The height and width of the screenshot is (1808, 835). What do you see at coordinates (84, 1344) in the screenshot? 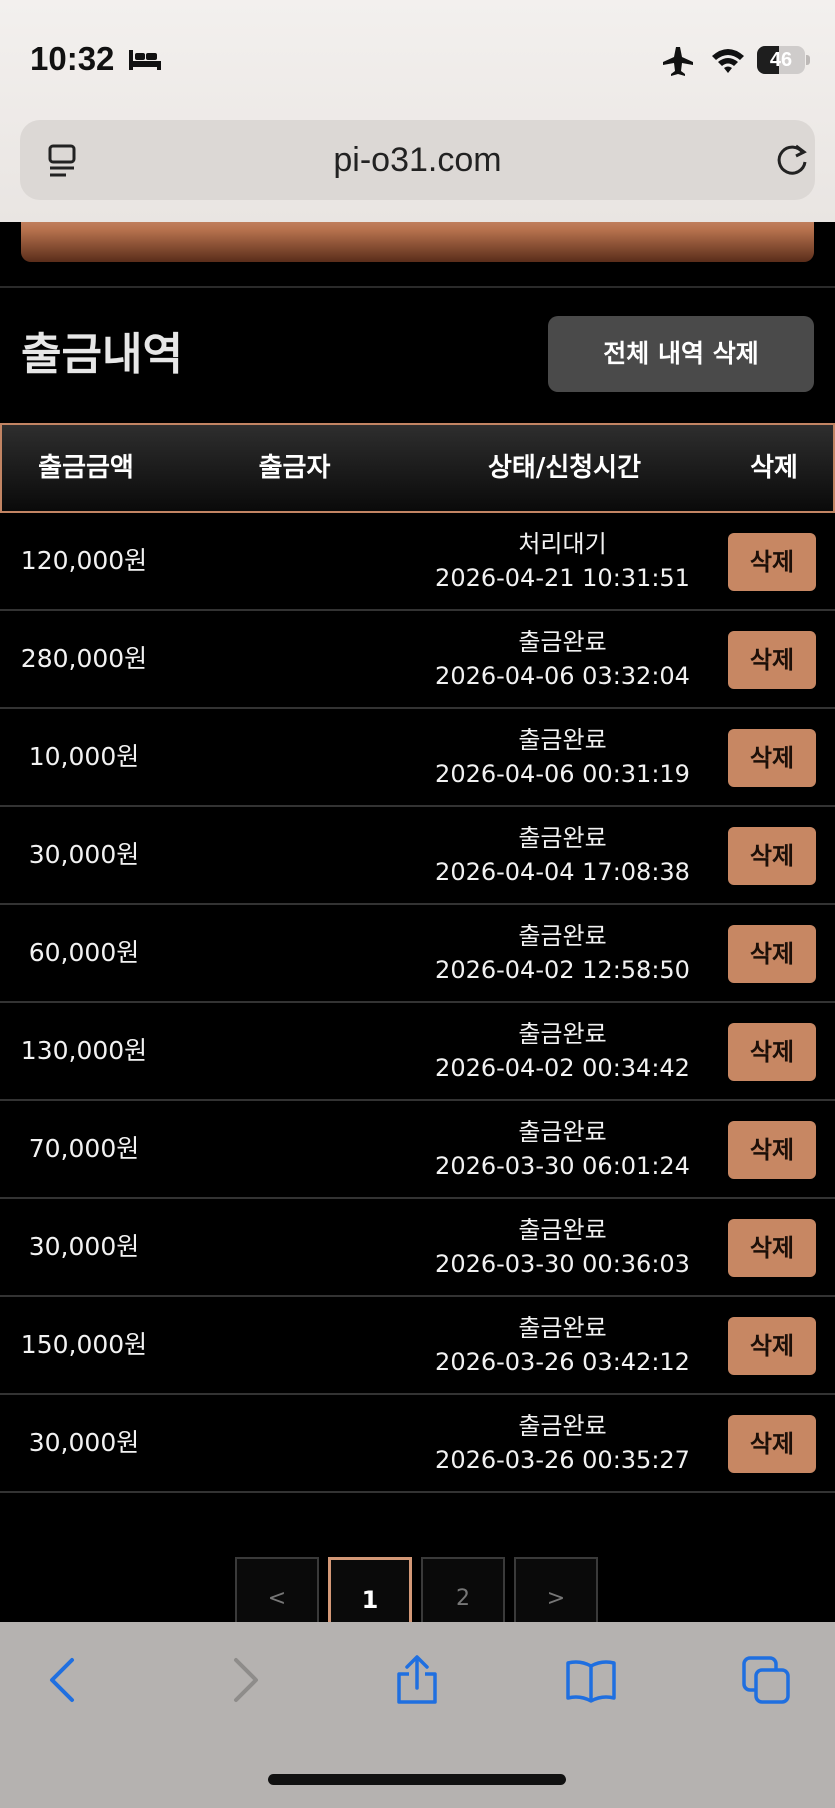
I see `amount-cell: 150,000원` at bounding box center [84, 1344].